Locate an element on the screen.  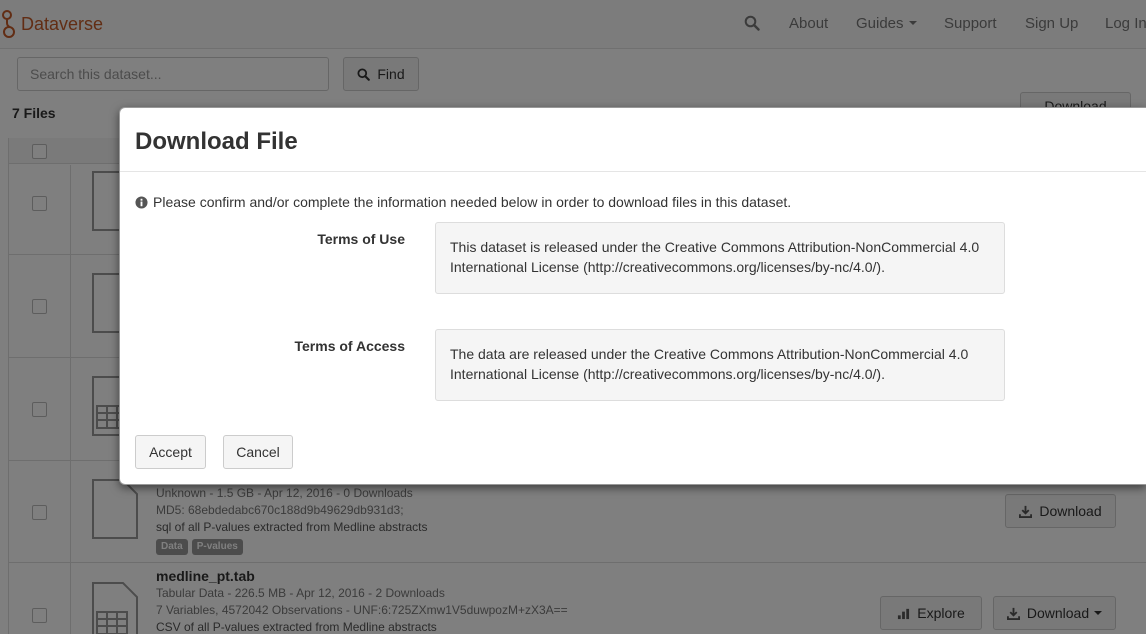
terms-of-use-label: Terms of Use is located at coordinates (361, 239).